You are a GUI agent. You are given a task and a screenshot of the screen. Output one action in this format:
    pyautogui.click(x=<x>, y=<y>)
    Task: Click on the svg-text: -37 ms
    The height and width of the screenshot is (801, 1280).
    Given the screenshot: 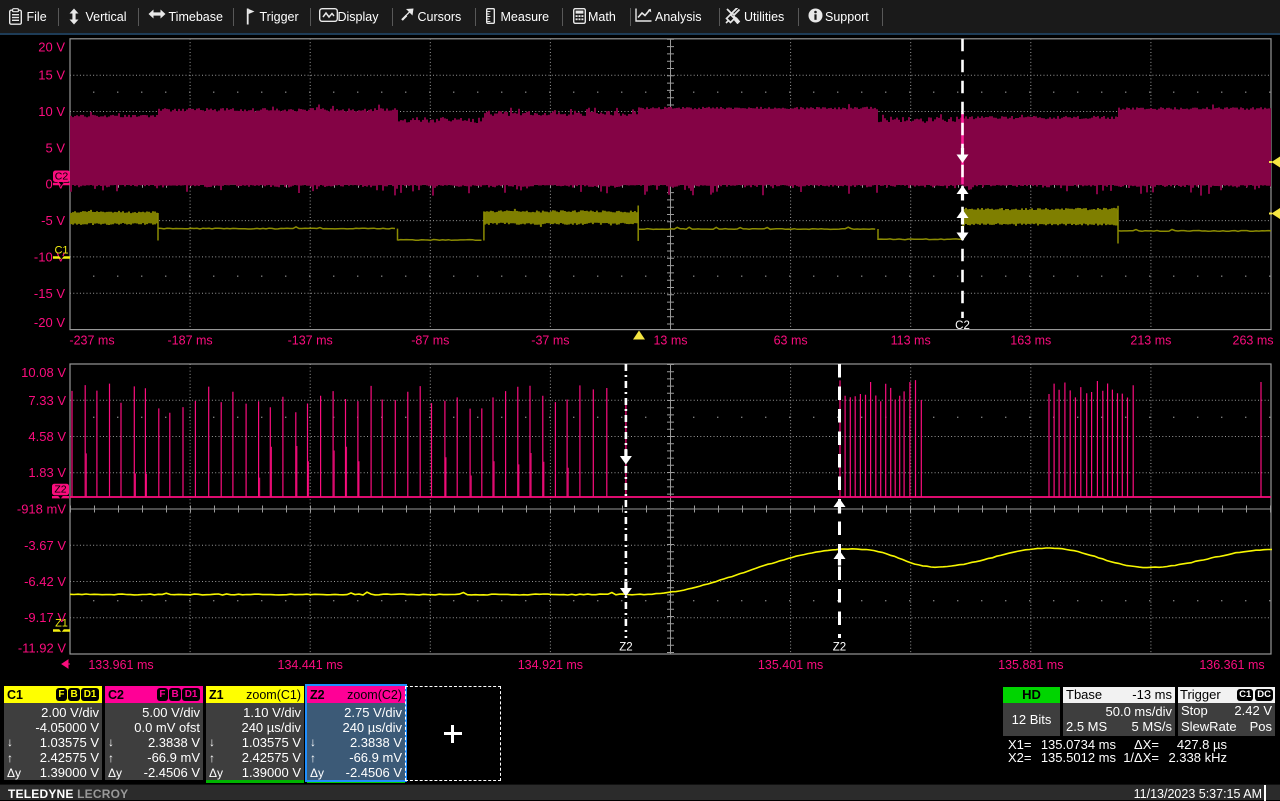 What is the action you would take?
    pyautogui.click(x=550, y=341)
    